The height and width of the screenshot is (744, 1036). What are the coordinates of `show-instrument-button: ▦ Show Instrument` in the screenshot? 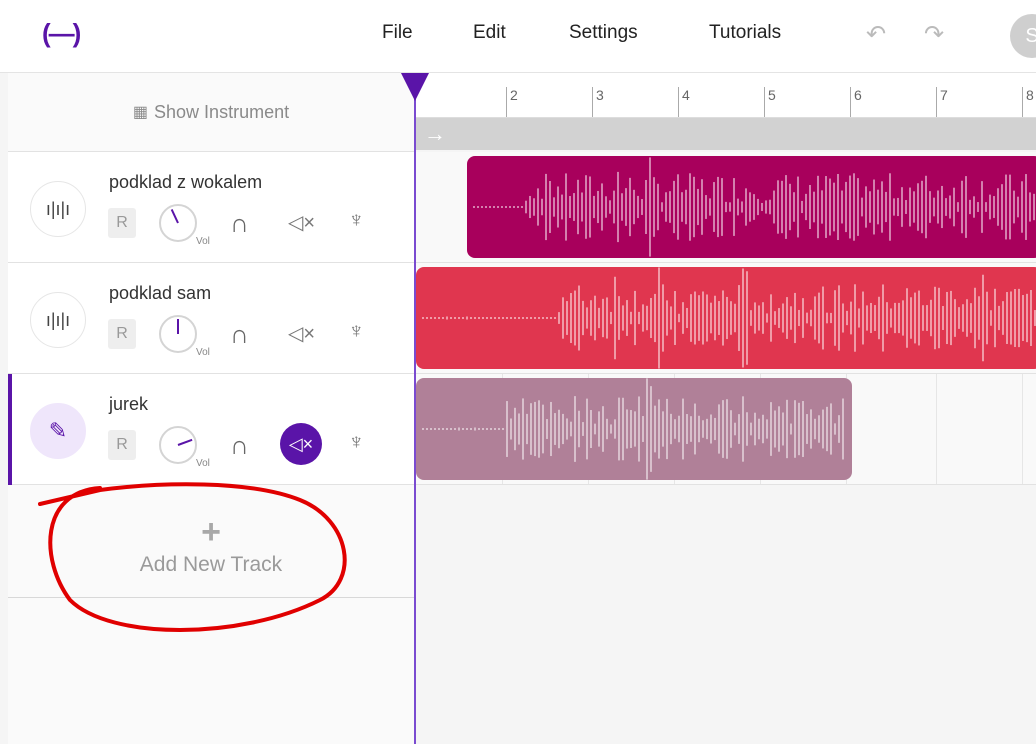 It's located at (211, 112).